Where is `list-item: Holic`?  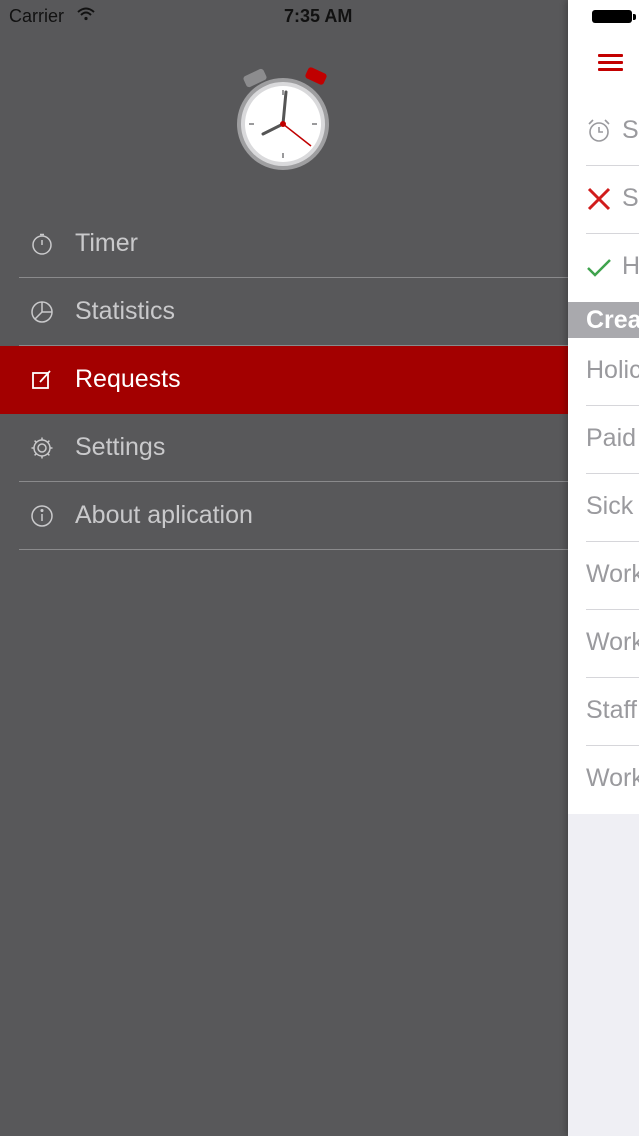
list-item: Holic is located at coordinates (603, 372).